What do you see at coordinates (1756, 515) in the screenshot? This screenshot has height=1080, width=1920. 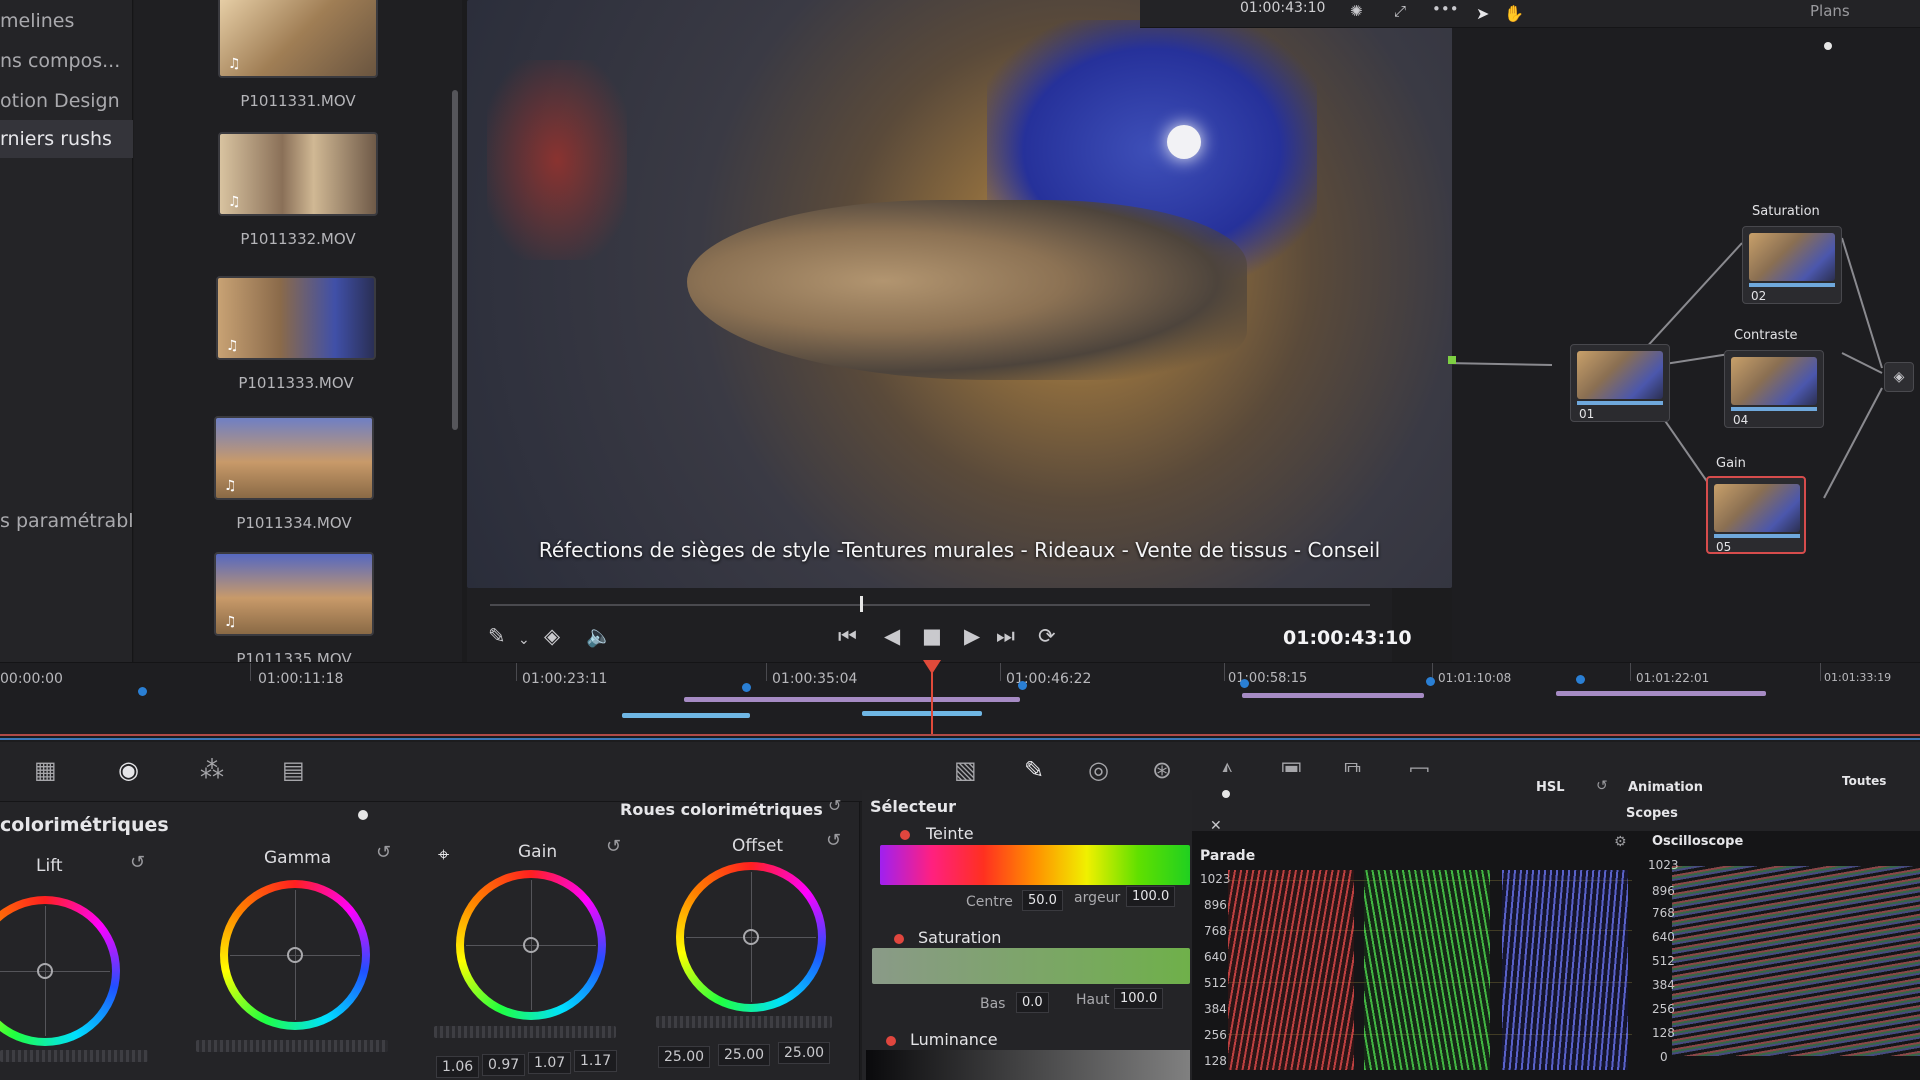 I see `node-05: 05` at bounding box center [1756, 515].